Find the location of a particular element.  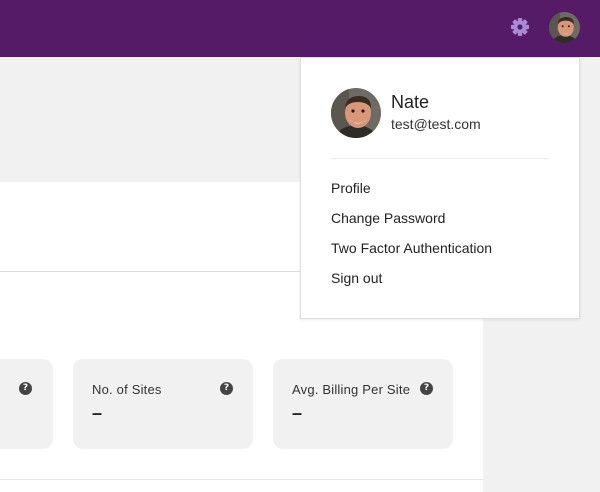

content-bottom-divider is located at coordinates (241, 479).